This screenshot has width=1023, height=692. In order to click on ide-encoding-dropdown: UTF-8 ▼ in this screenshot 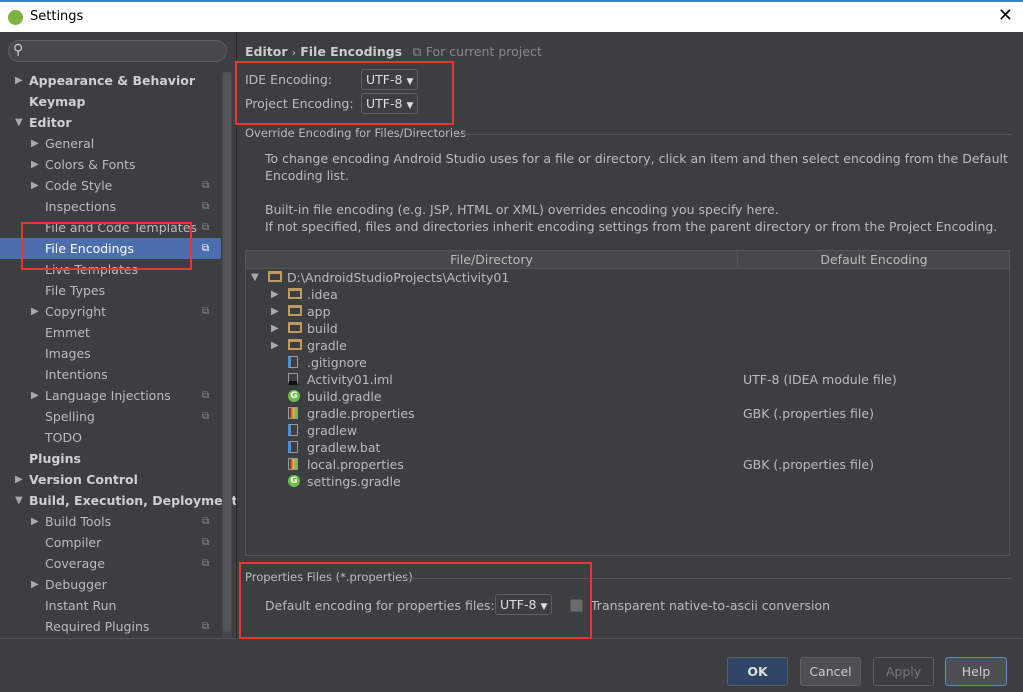, I will do `click(390, 79)`.